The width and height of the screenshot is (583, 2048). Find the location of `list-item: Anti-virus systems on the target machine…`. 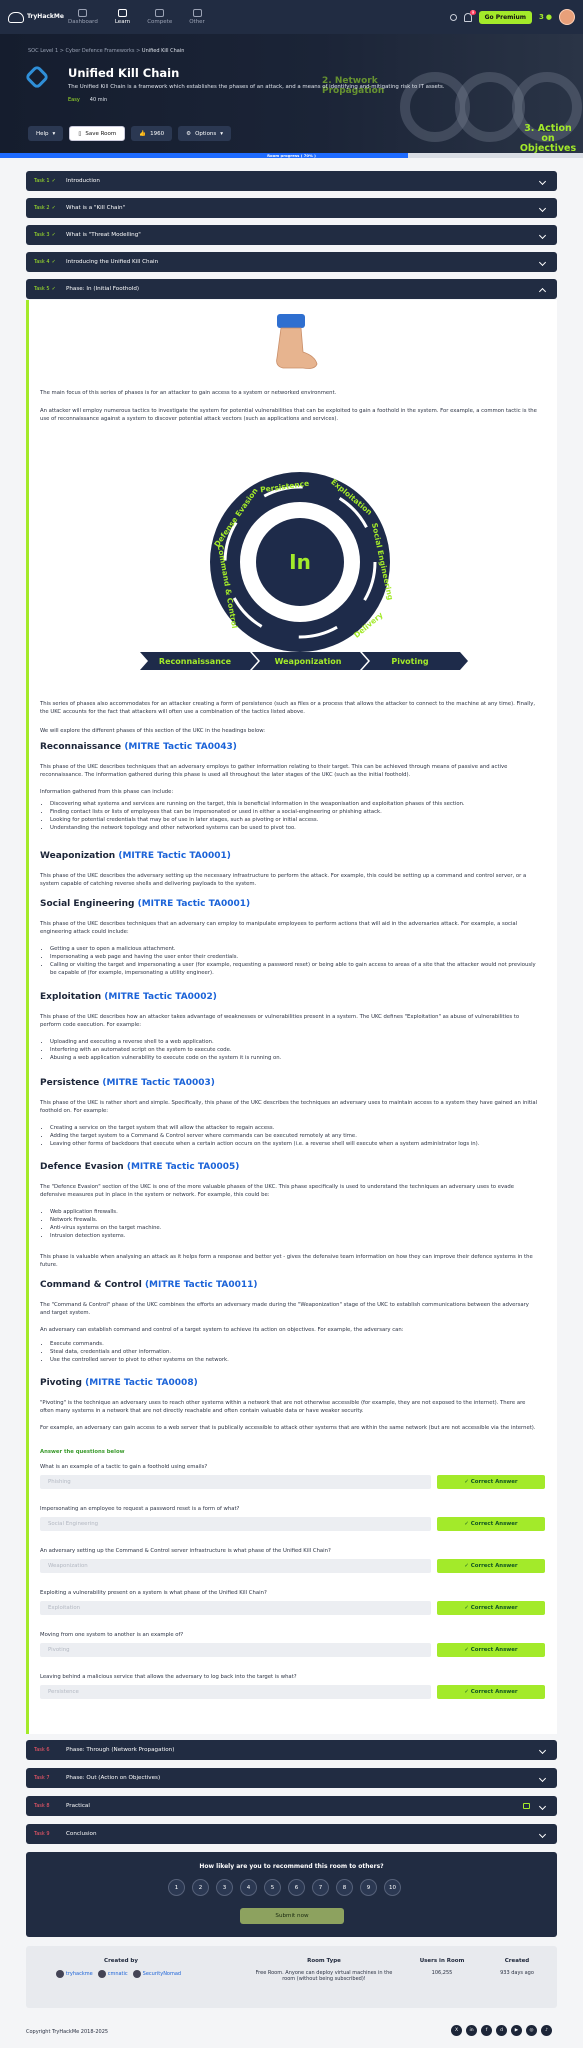

list-item: Anti-virus systems on the target machine… is located at coordinates (295, 1228).